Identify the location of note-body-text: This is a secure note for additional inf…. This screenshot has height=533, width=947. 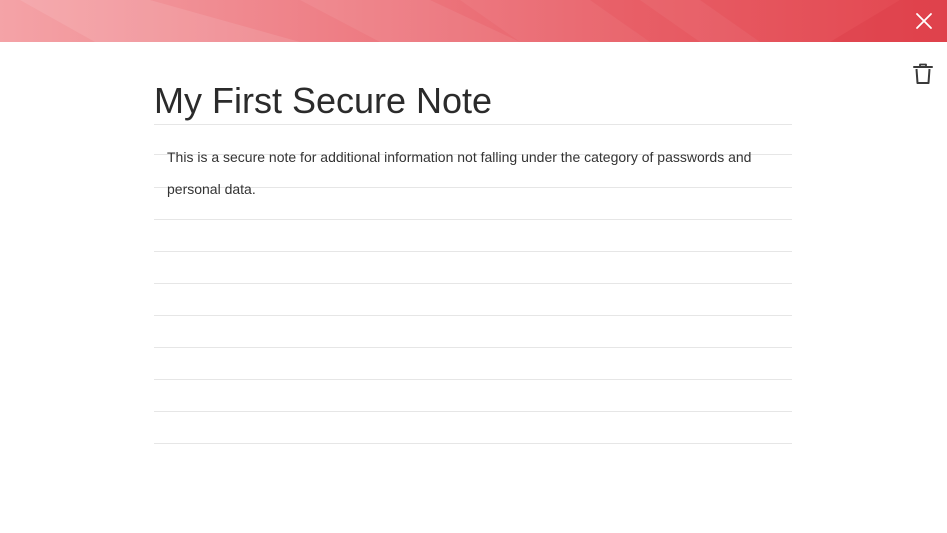
(472, 173).